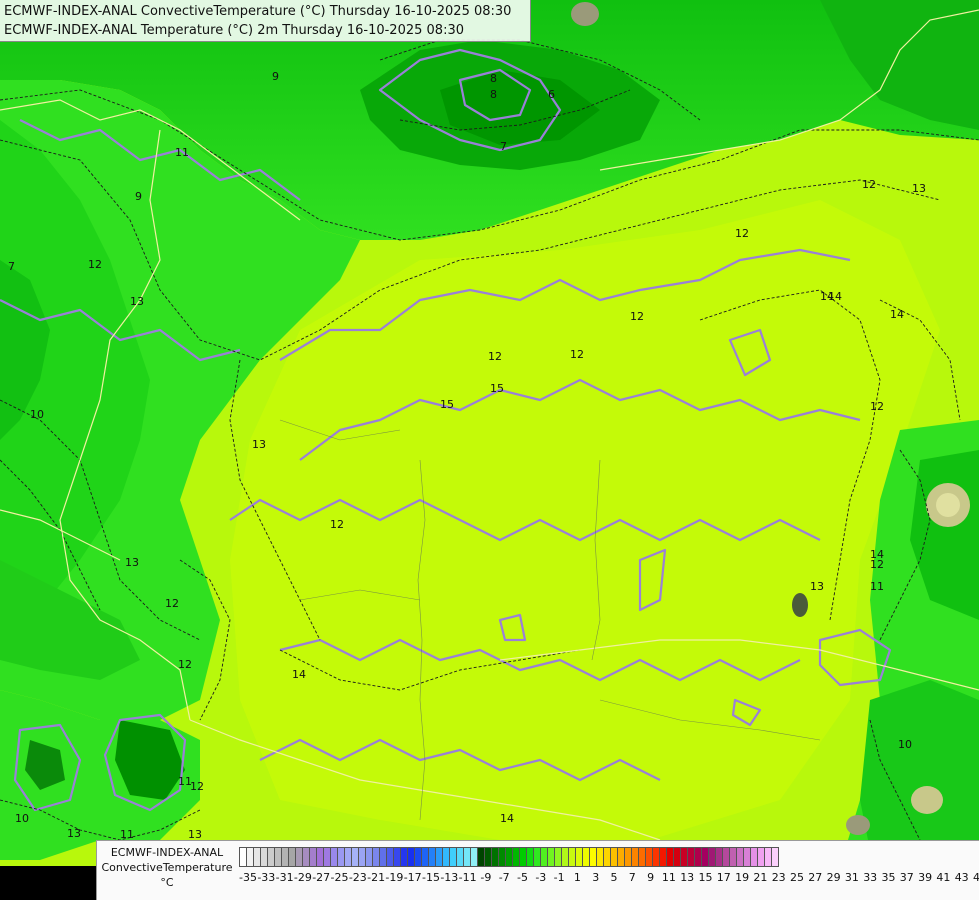  What do you see at coordinates (376, 877) in the screenshot?
I see `legend-tick-label: -21` at bounding box center [376, 877].